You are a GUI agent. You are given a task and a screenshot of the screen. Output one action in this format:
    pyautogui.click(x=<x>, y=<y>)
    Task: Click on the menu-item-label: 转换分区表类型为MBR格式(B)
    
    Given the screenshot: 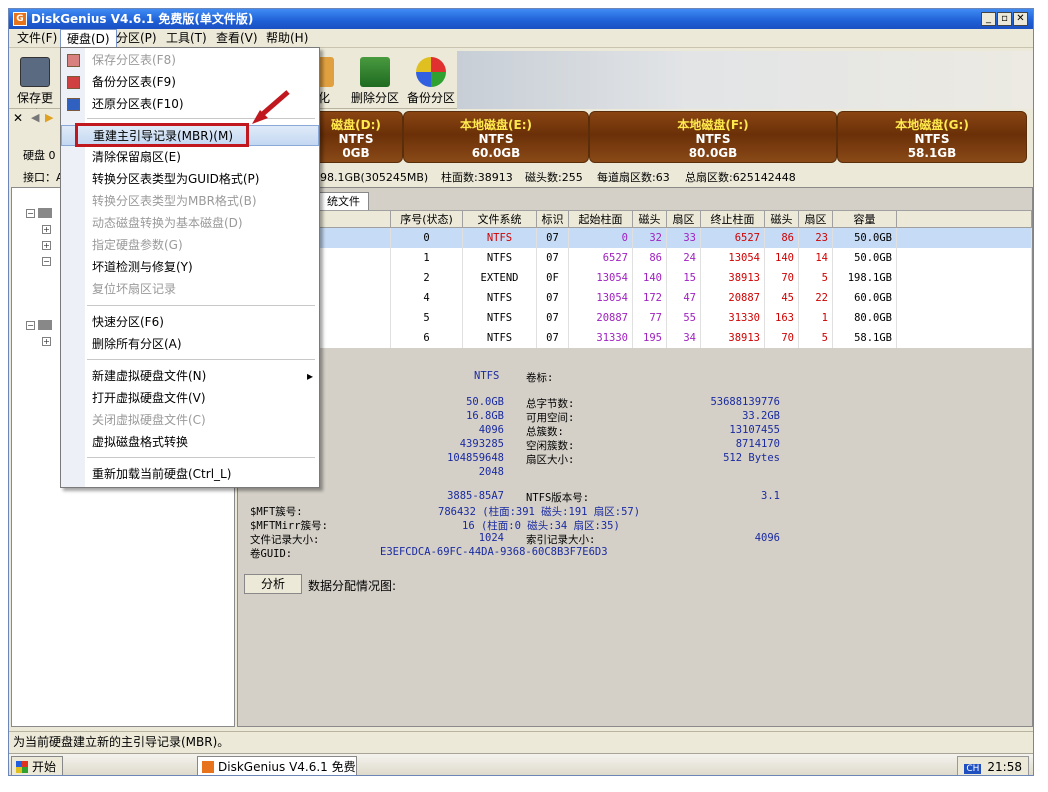 What is the action you would take?
    pyautogui.click(x=174, y=201)
    